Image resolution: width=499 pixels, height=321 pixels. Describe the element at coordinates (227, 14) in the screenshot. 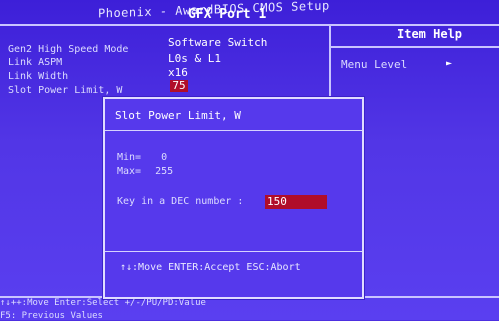

I see `page-title: GFX Port 1` at that location.